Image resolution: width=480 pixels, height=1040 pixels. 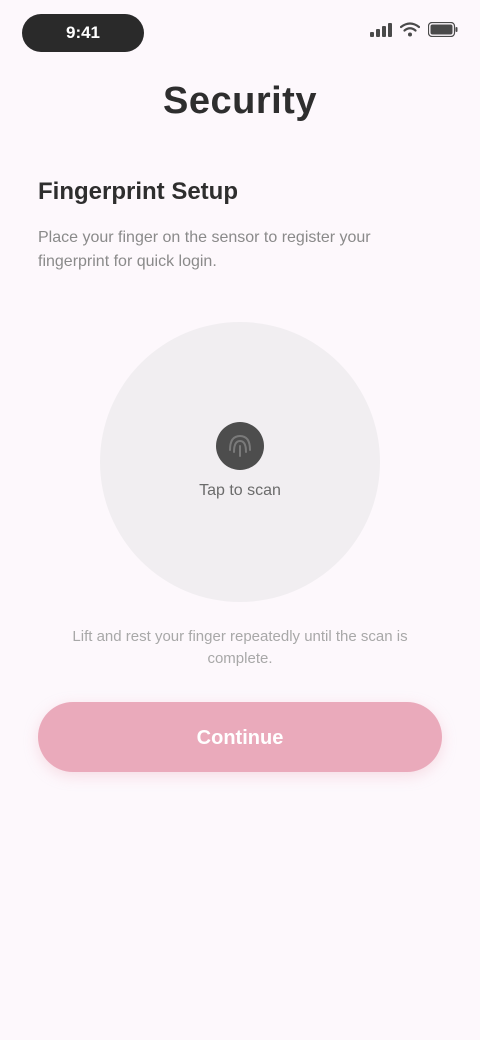 I want to click on continue-button: Continue, so click(x=240, y=737).